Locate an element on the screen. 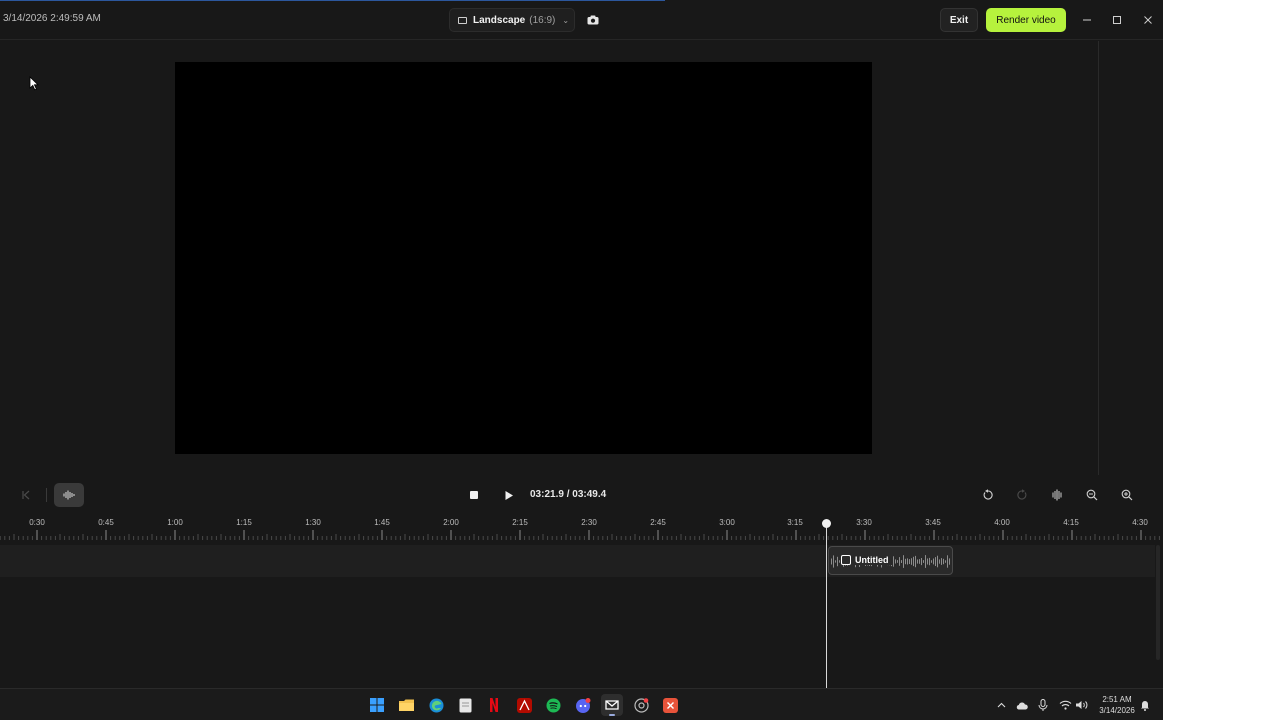  start-icon is located at coordinates (377, 705).